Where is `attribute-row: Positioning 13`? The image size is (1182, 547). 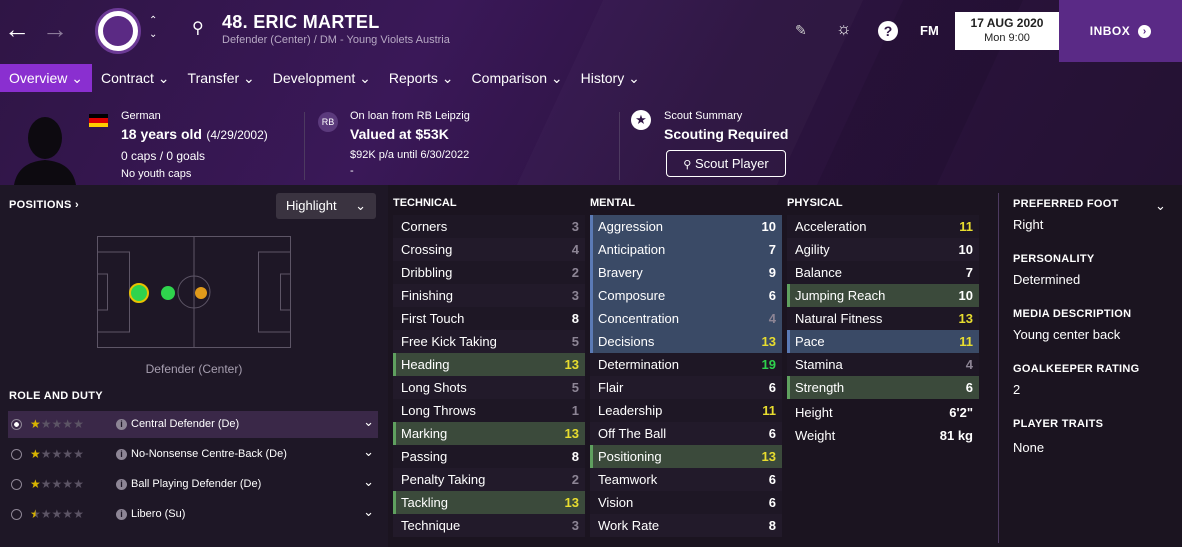
attribute-row: Positioning 13 is located at coordinates (686, 456).